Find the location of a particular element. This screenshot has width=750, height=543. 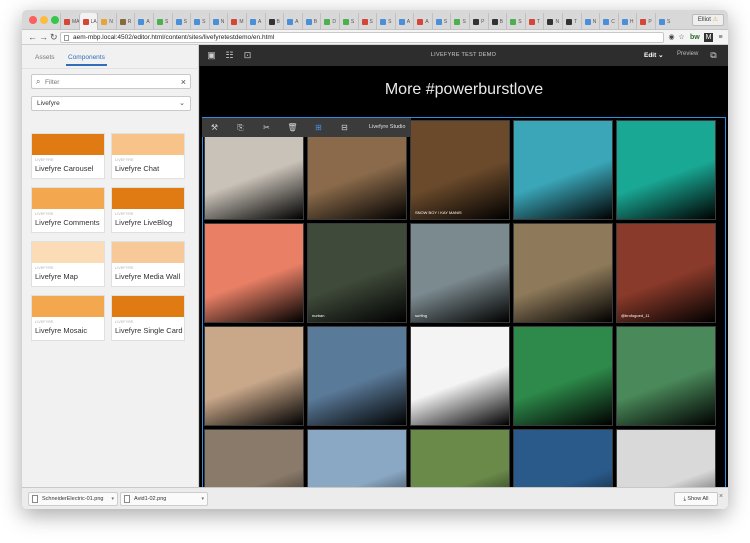

component-card: LIVEFYRE Livefyre Single Card is located at coordinates (148, 318).